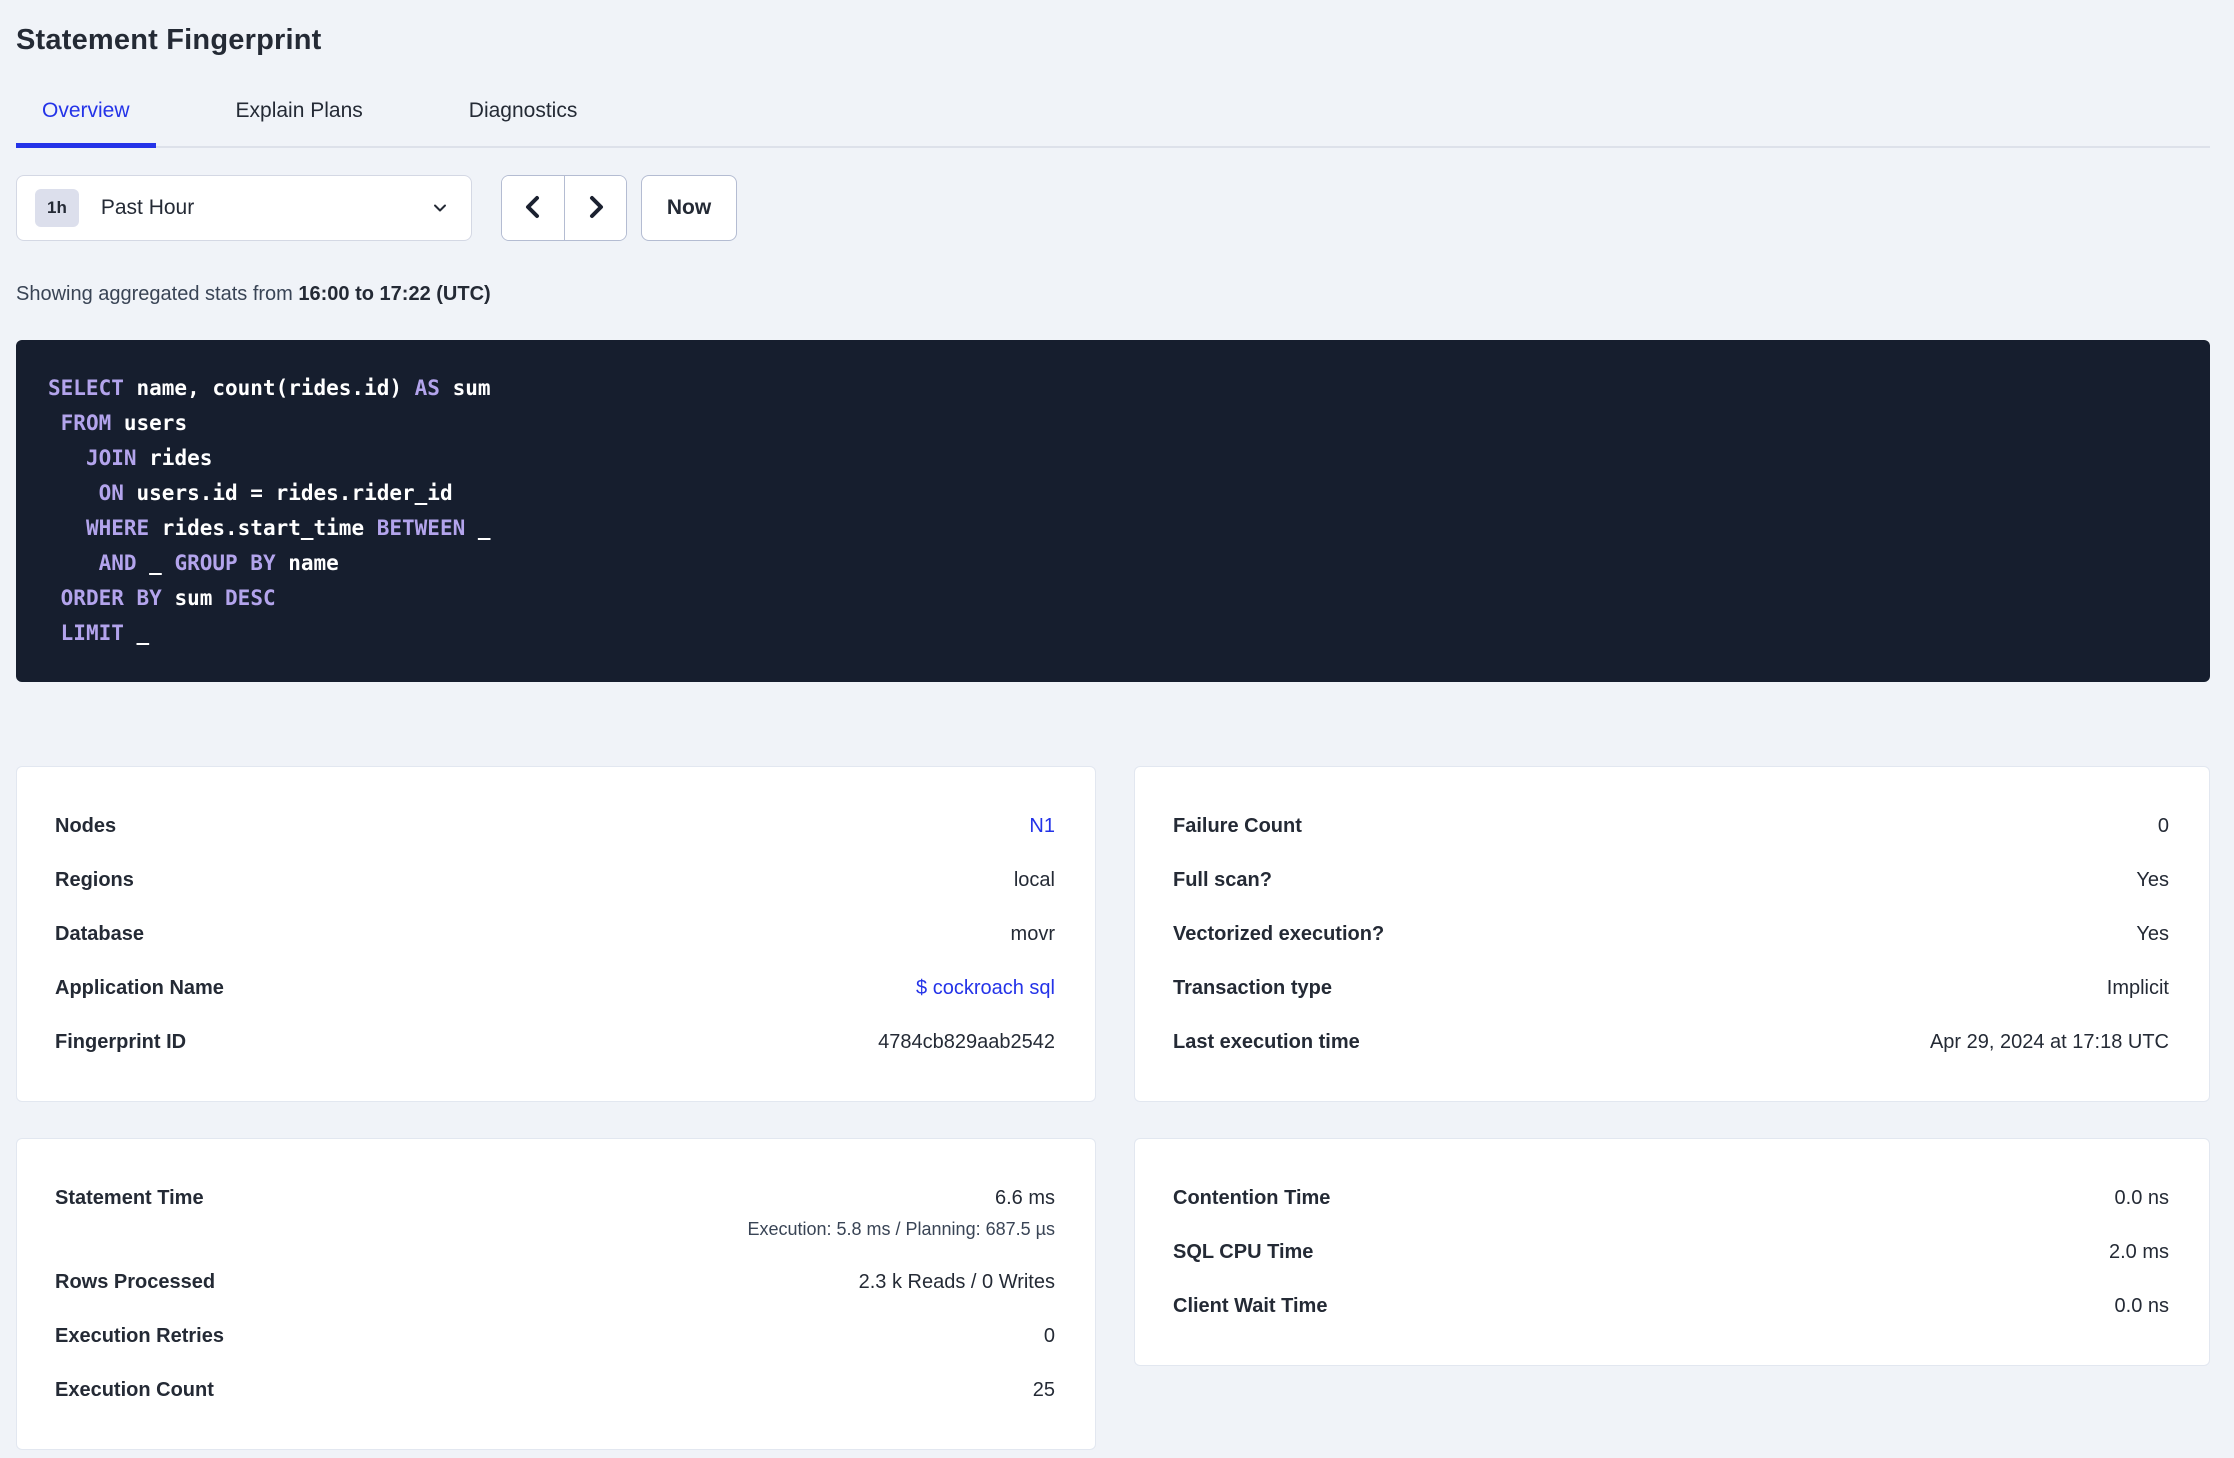  Describe the element at coordinates (147, 207) in the screenshot. I see `interval-label: Past Hour` at that location.